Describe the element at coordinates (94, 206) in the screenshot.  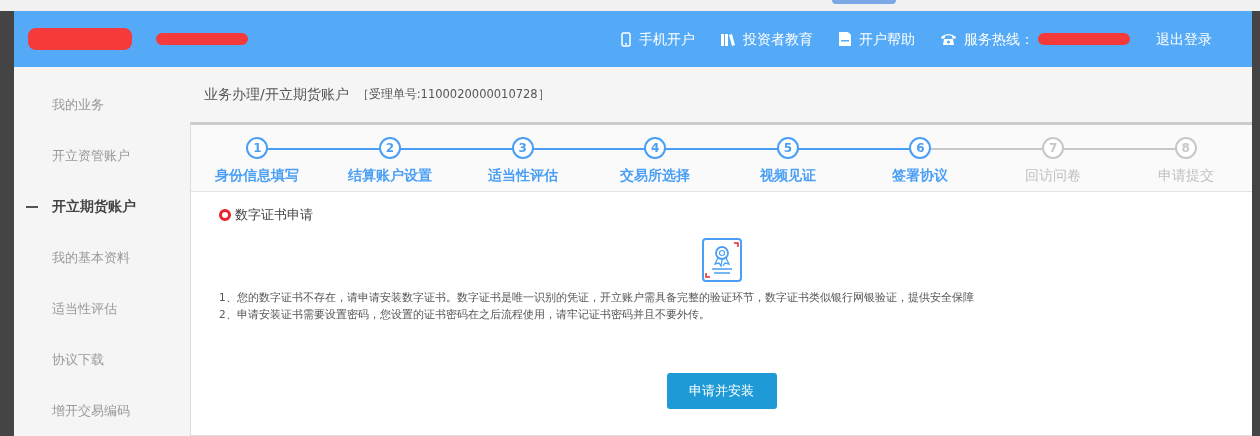
I see `sidebar-item: 开立期货账户` at that location.